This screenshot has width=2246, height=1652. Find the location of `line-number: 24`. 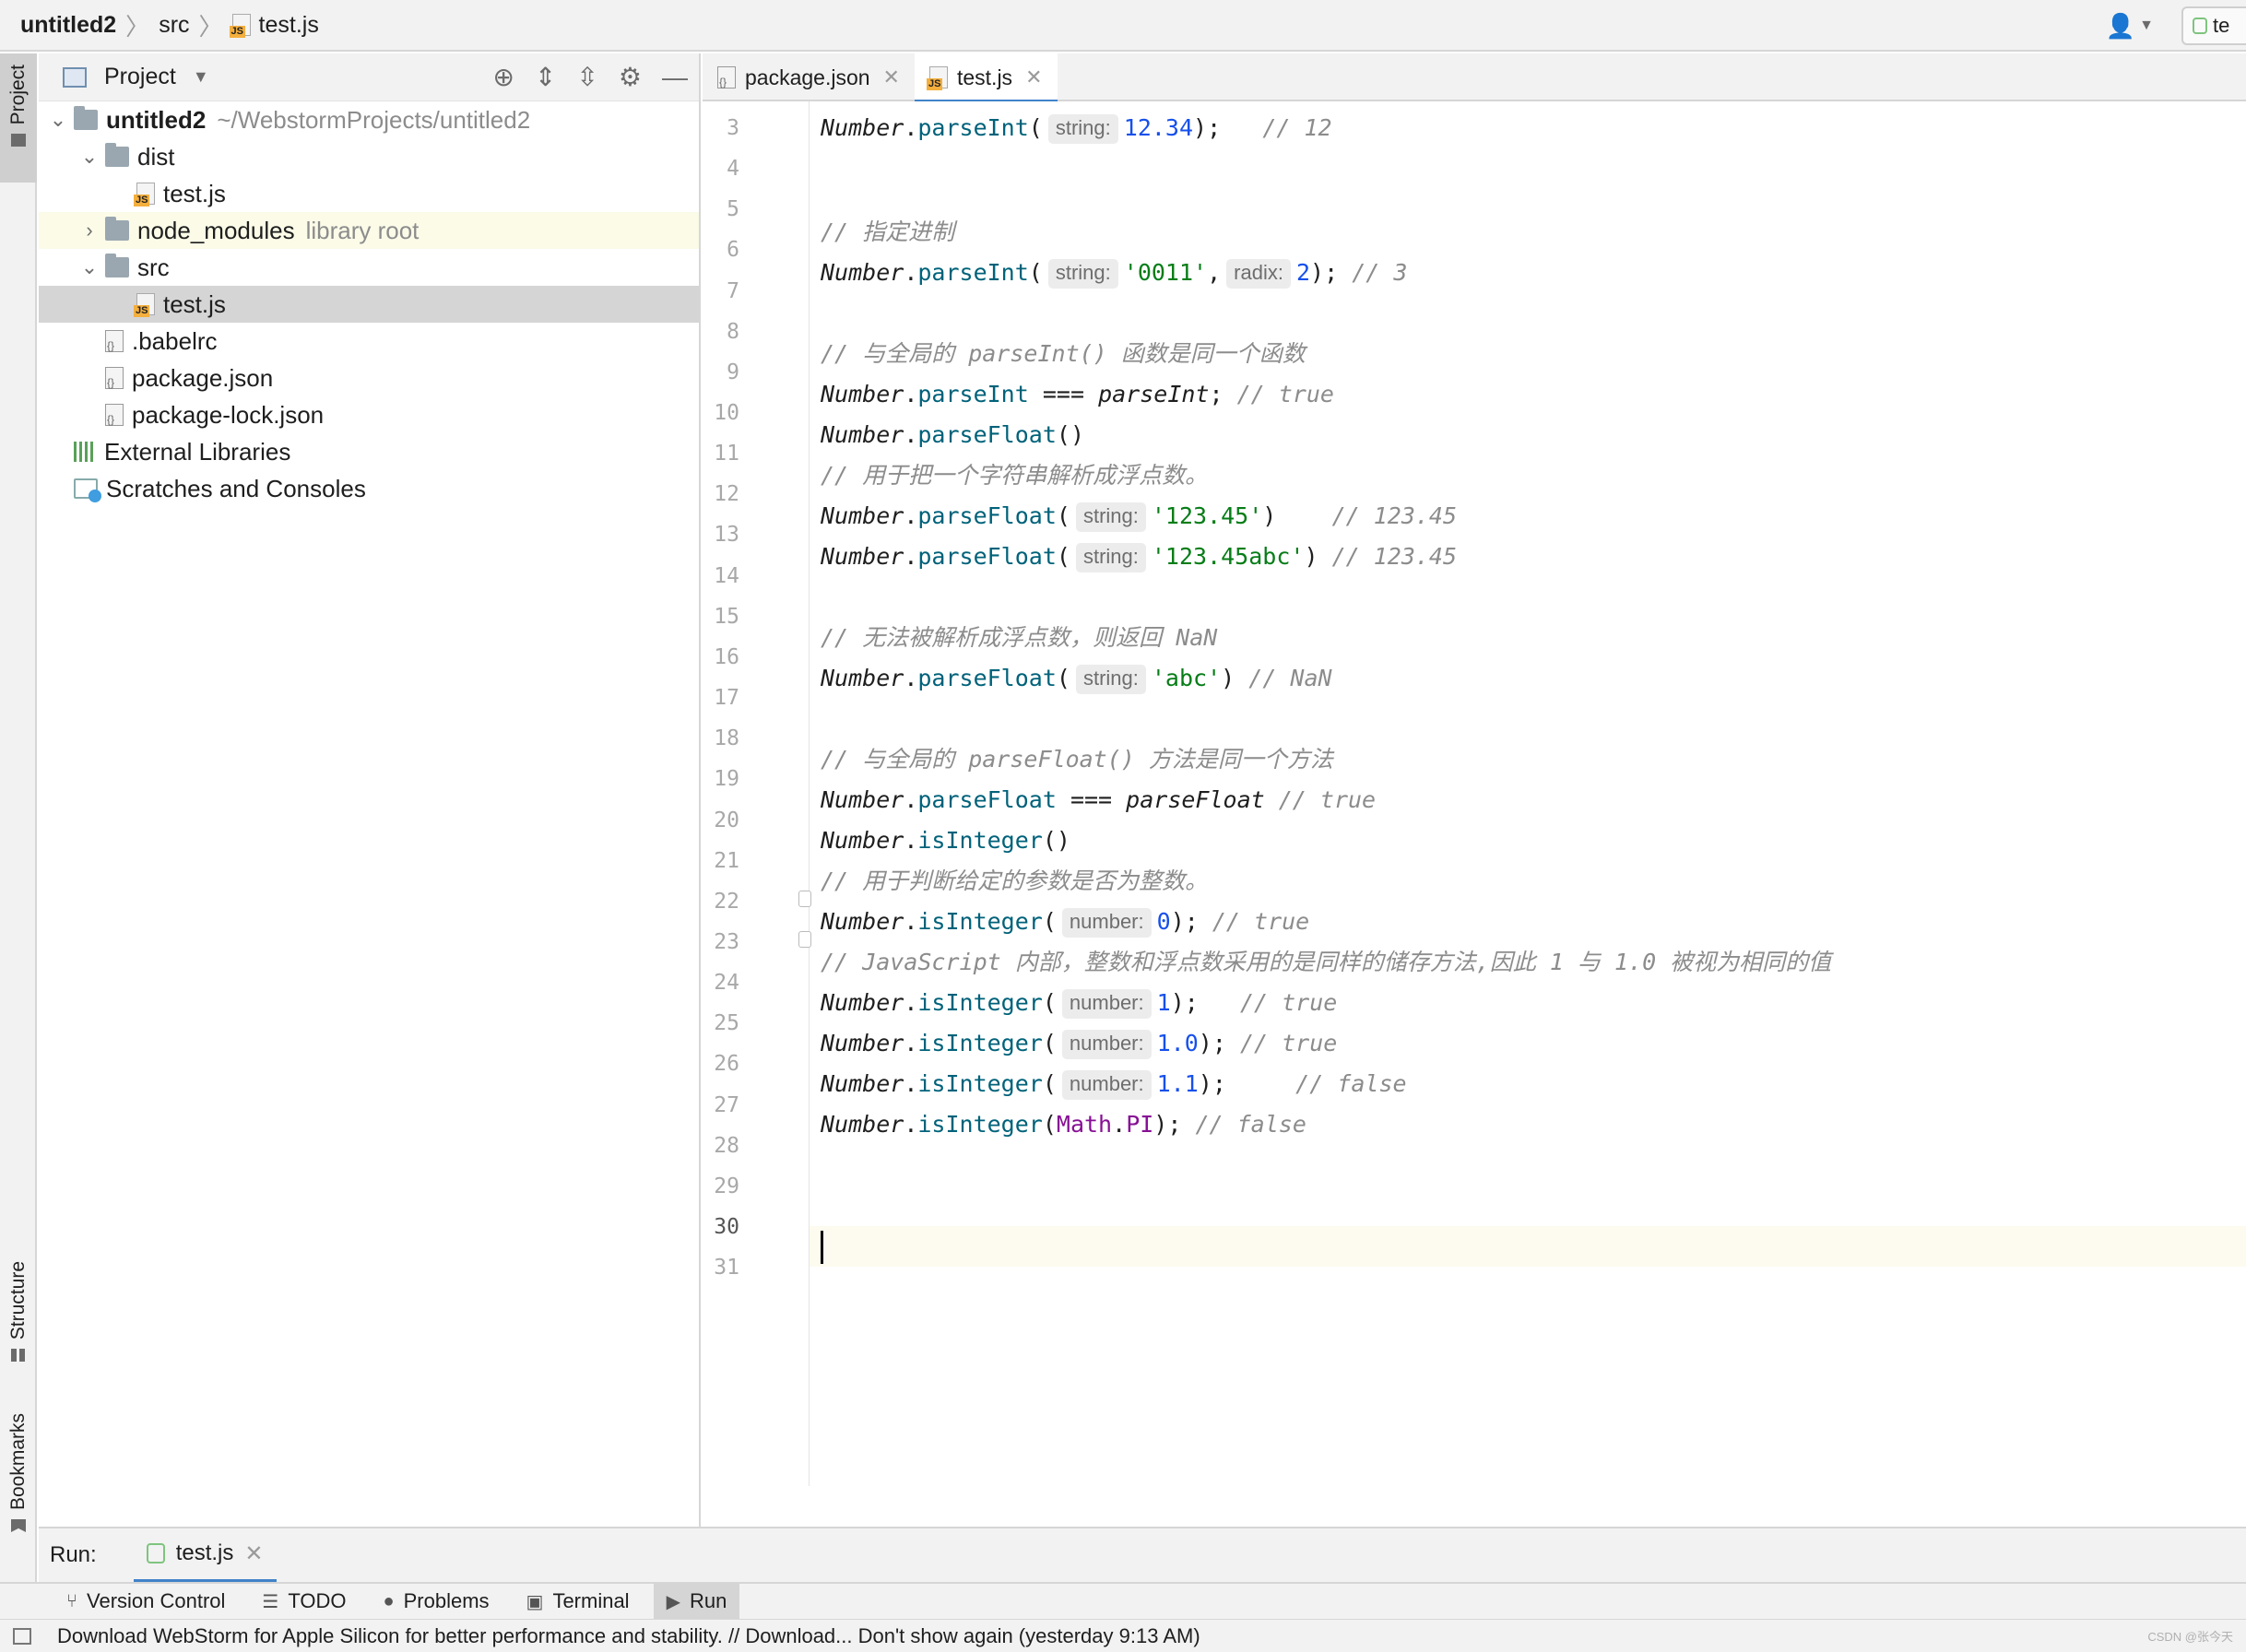

line-number: 24 is located at coordinates (721, 982).